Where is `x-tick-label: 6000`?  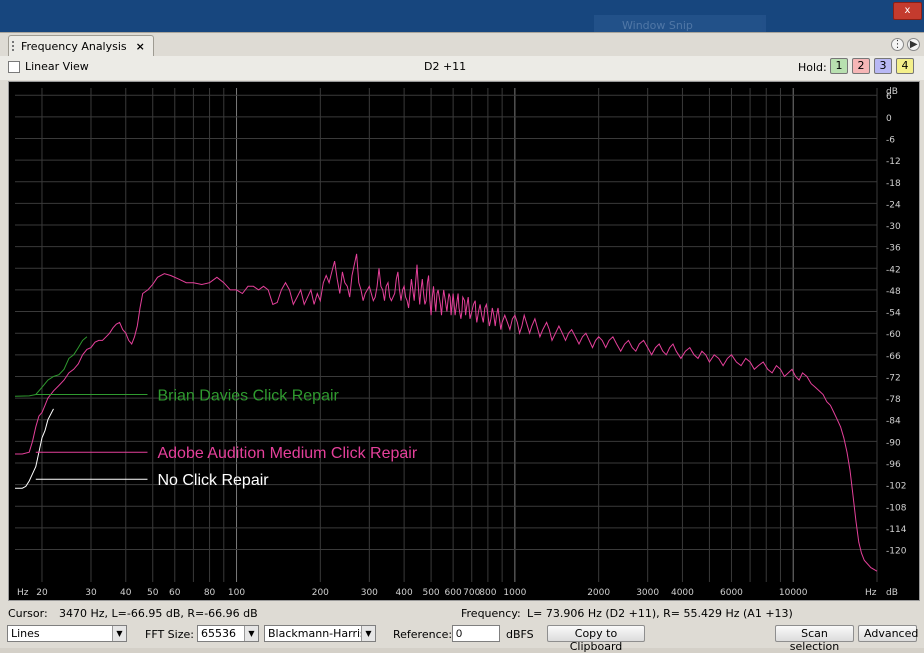 x-tick-label: 6000 is located at coordinates (731, 593).